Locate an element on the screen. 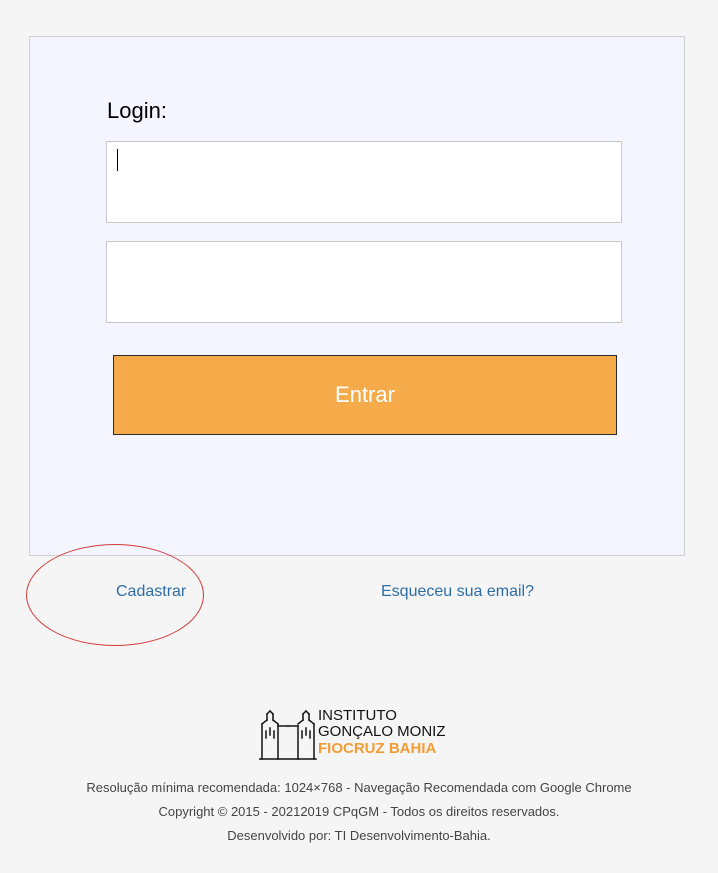  password-input is located at coordinates (364, 282).